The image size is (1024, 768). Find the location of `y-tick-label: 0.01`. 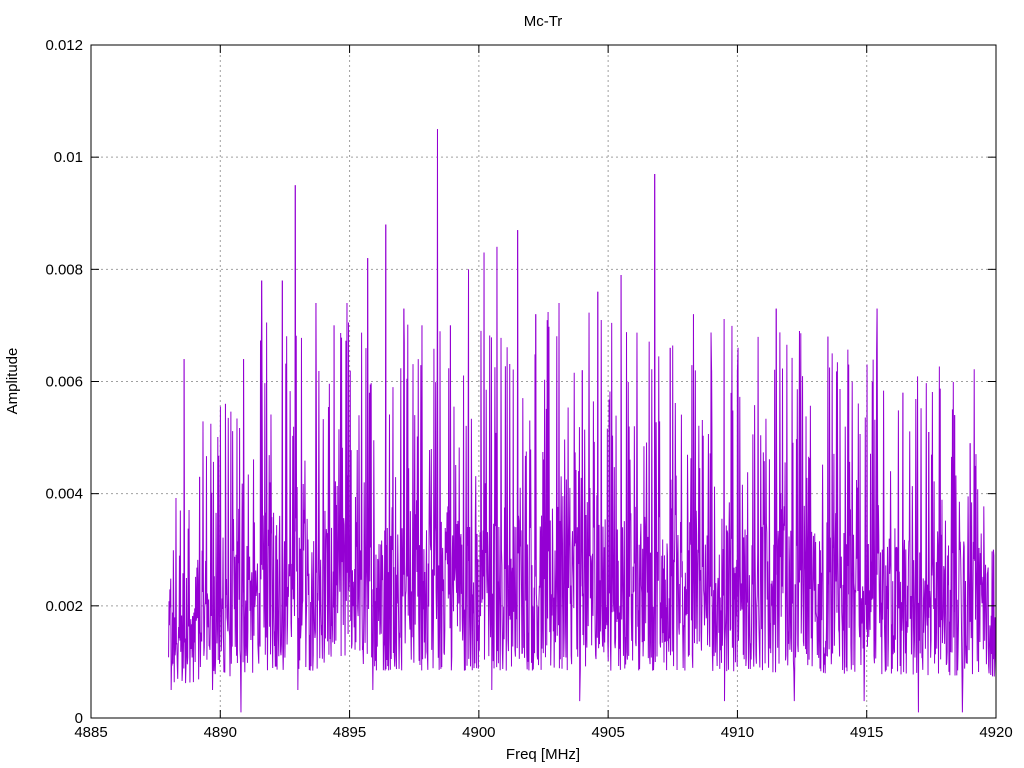

y-tick-label: 0.01 is located at coordinates (68, 157).